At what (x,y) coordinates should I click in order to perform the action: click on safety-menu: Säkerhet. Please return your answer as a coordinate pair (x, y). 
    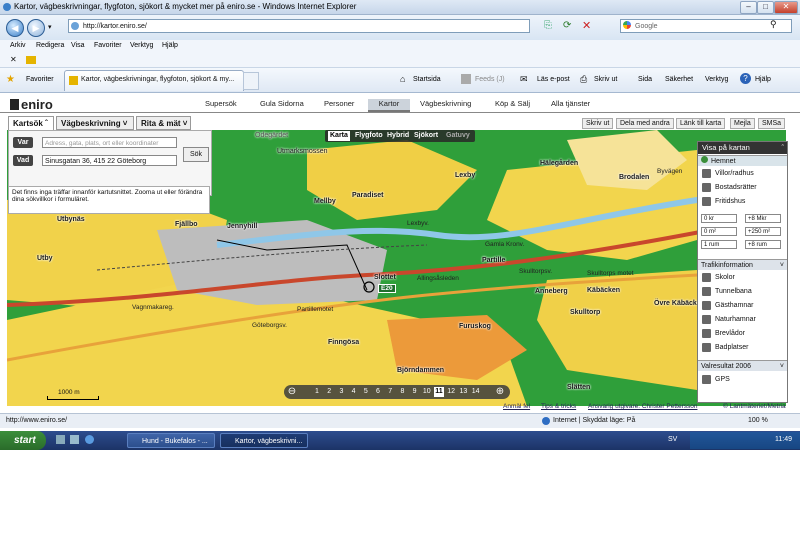
    Looking at the image, I should click on (679, 79).